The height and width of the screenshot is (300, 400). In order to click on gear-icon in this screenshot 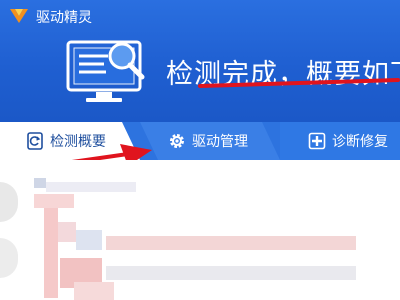, I will do `click(177, 141)`.